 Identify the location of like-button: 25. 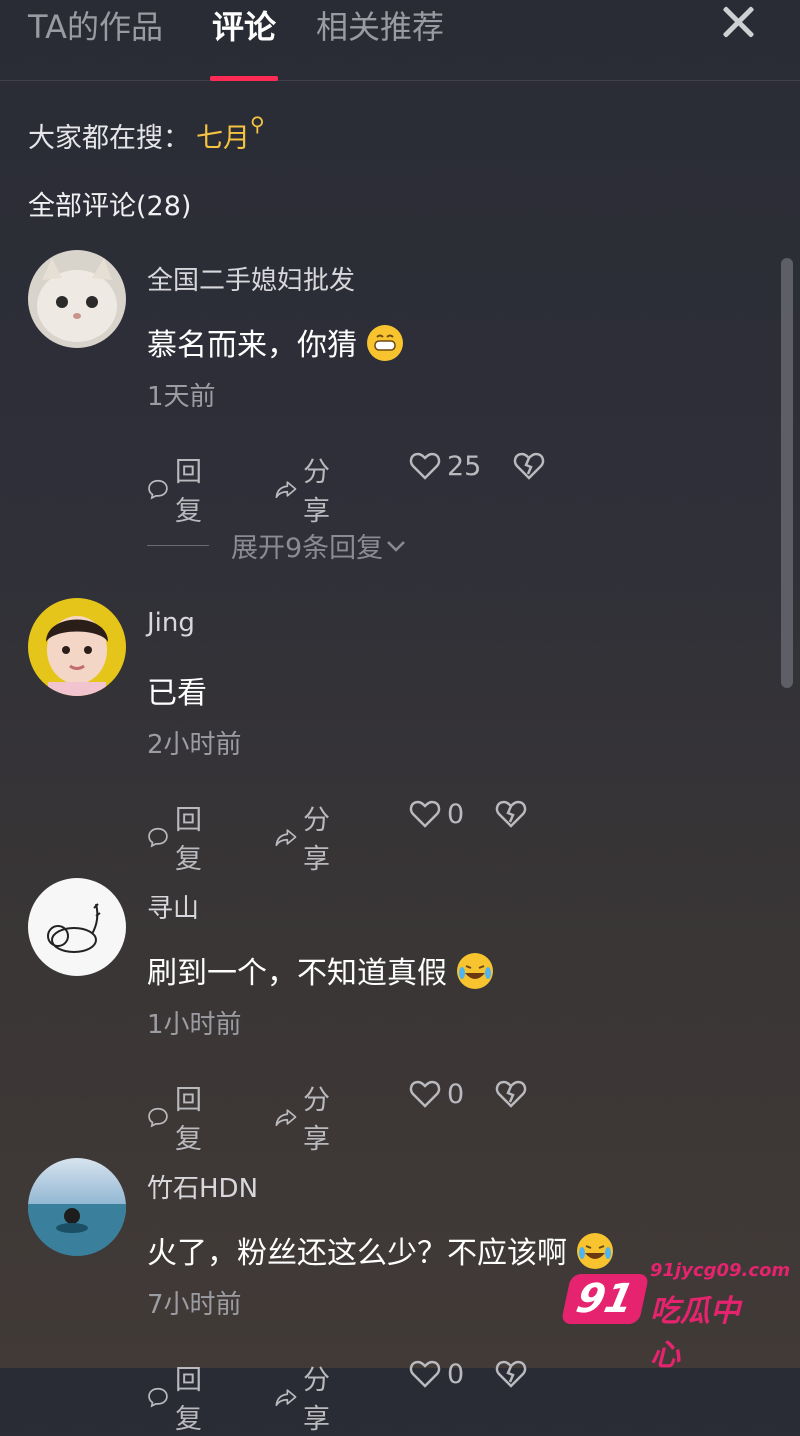
(445, 466).